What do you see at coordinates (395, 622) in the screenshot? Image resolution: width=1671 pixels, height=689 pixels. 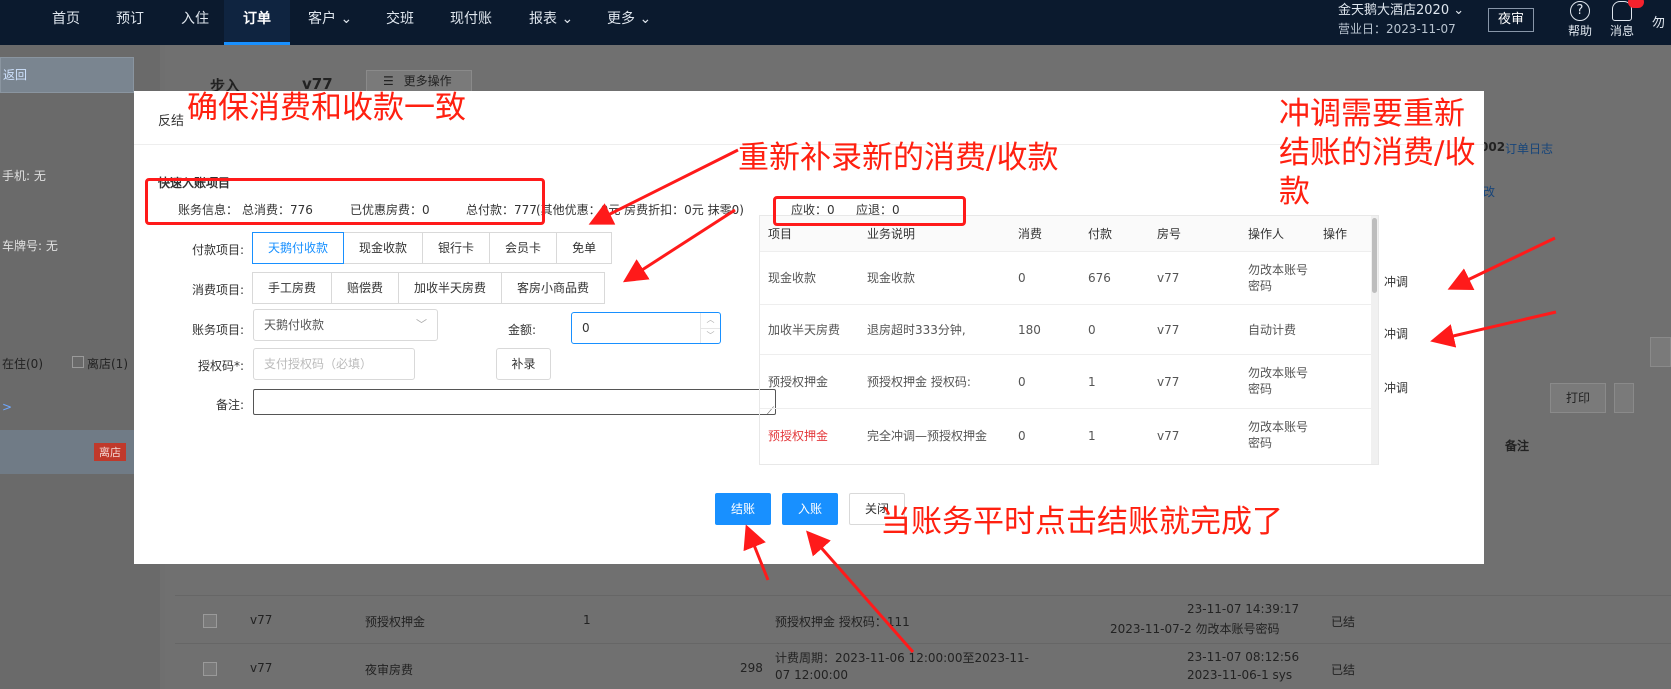 I see `row-item: 预授权押金` at bounding box center [395, 622].